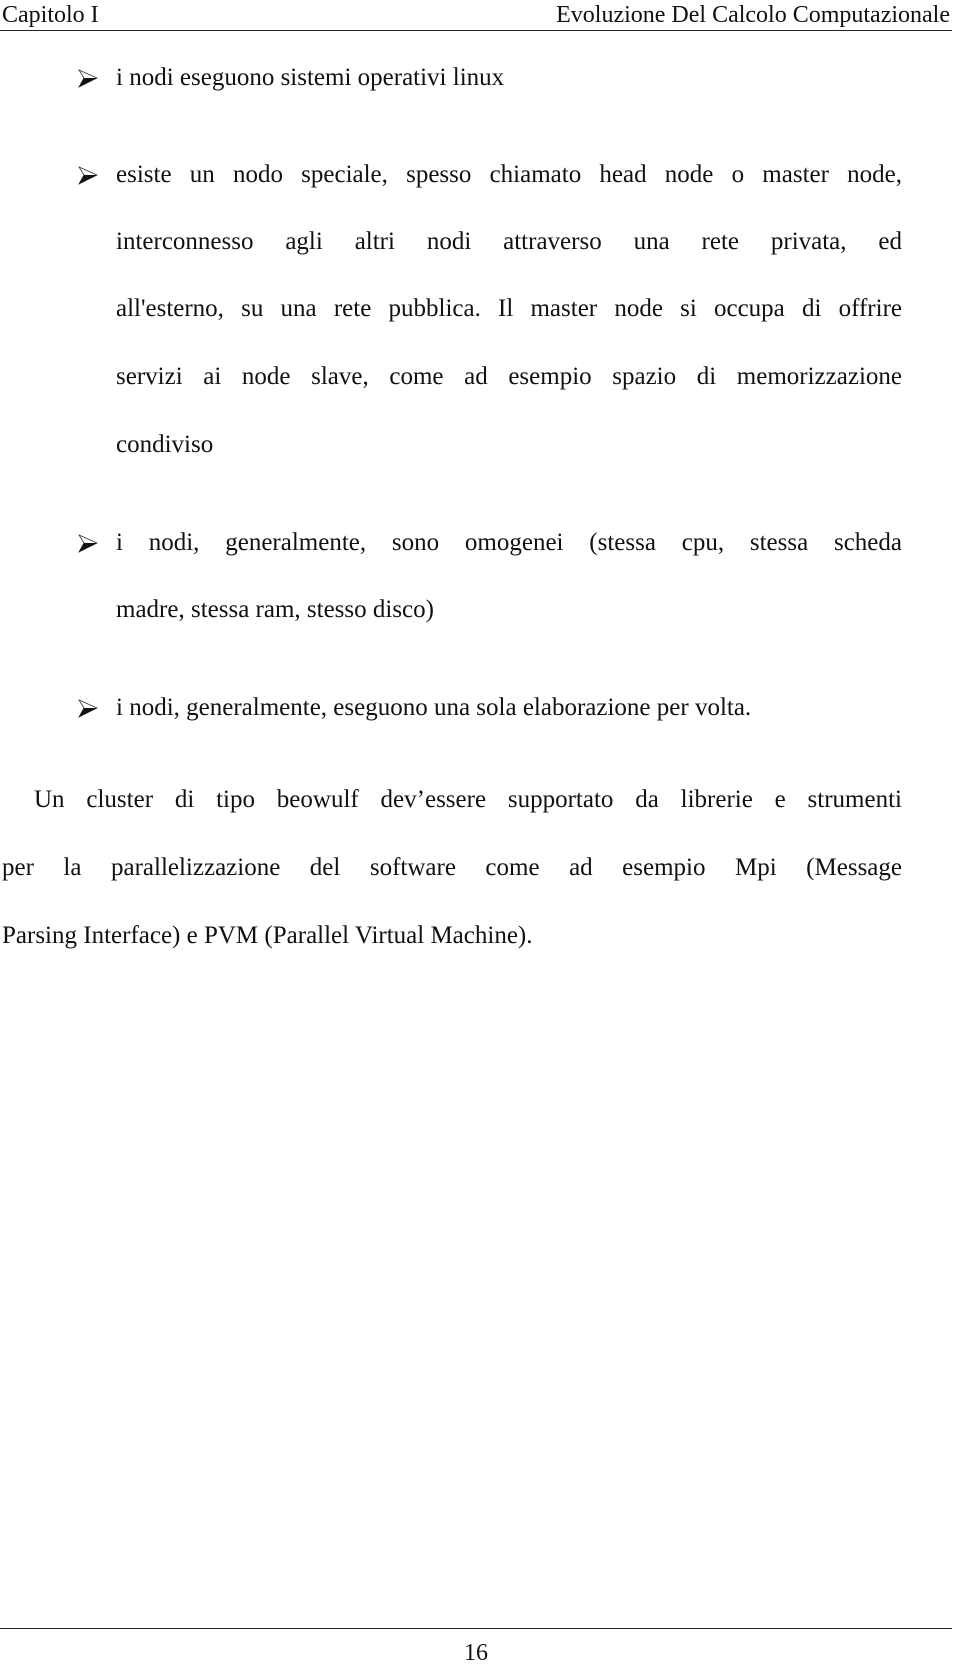 The height and width of the screenshot is (1668, 960). I want to click on page-number: 16, so click(476, 1653).